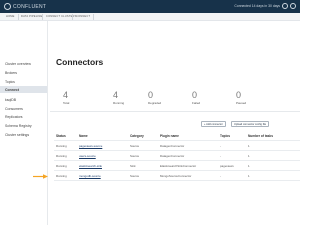 The height and width of the screenshot is (240, 320). Describe the element at coordinates (176, 176) in the screenshot. I see `cell-plugin-name: MongoSourceConnector` at that location.